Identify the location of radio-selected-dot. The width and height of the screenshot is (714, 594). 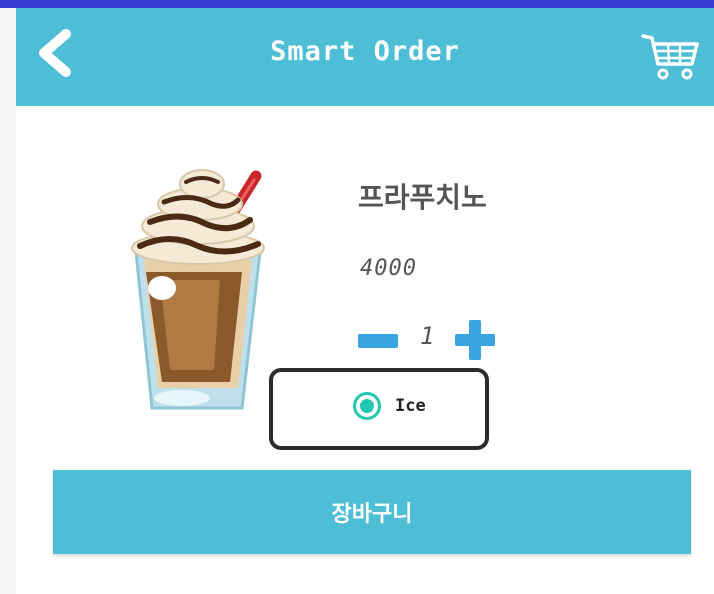
(367, 406).